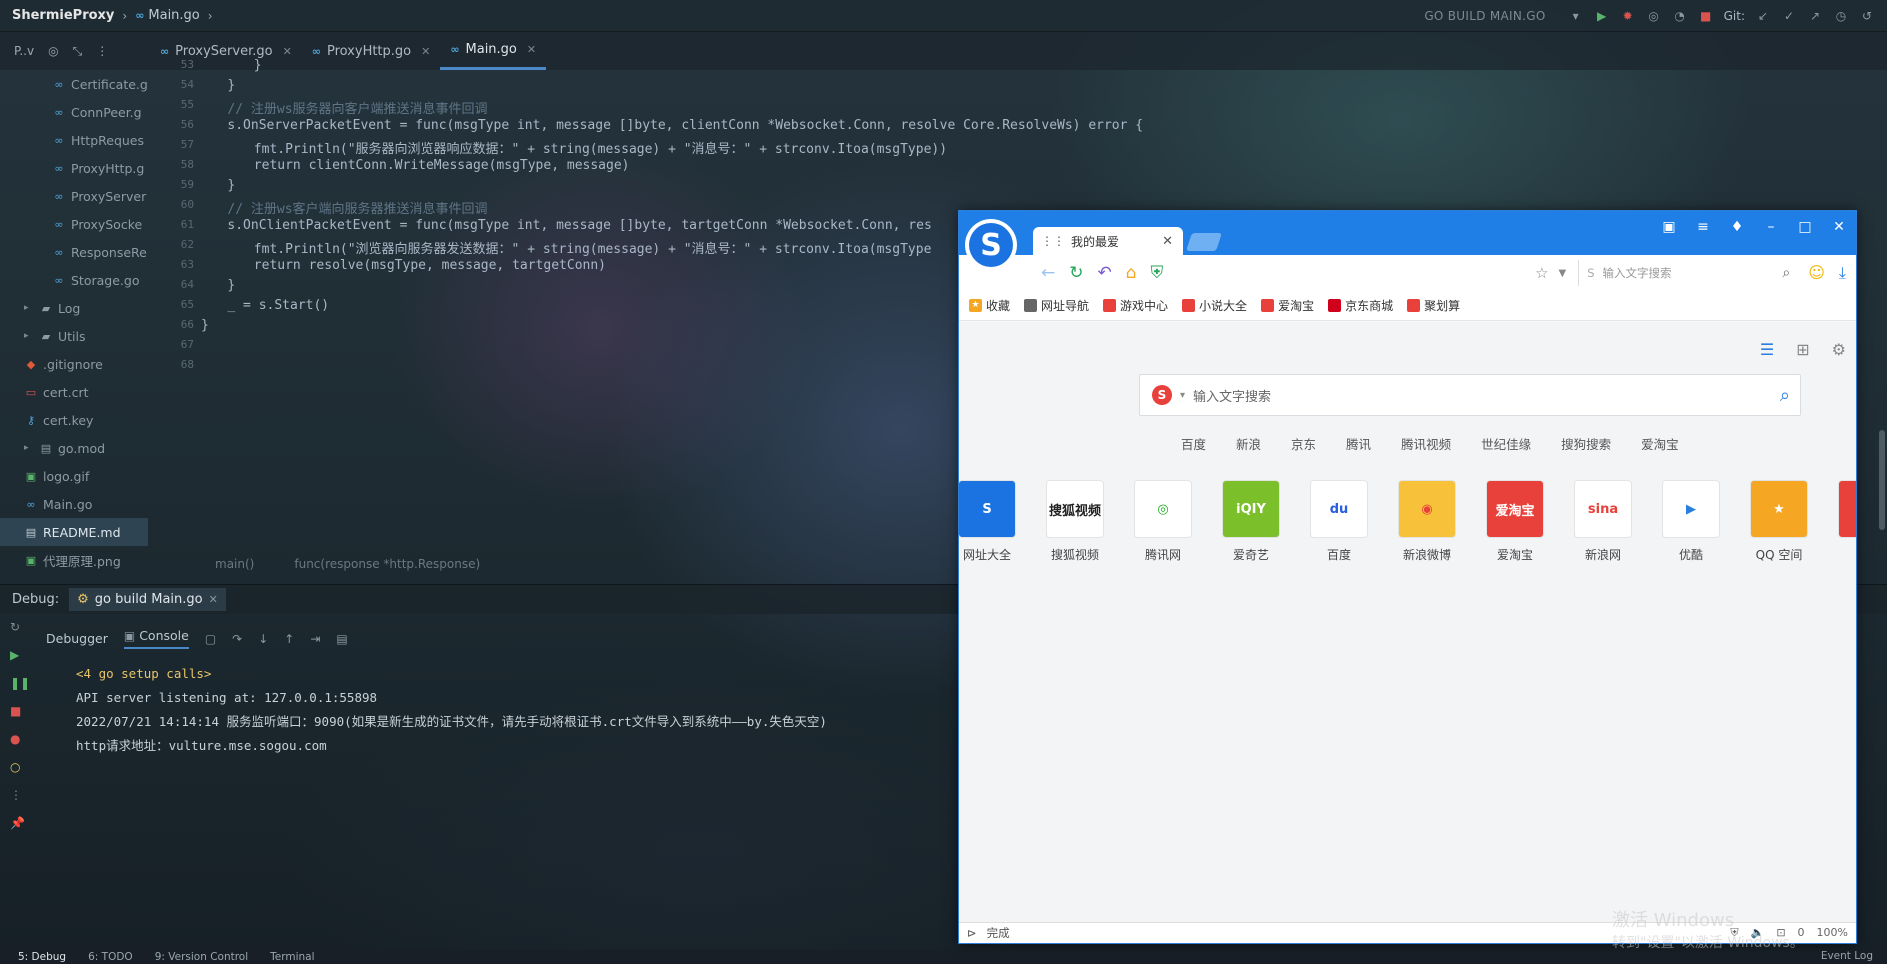 The height and width of the screenshot is (964, 1887). I want to click on project-view-selector: P..v, so click(24, 51).